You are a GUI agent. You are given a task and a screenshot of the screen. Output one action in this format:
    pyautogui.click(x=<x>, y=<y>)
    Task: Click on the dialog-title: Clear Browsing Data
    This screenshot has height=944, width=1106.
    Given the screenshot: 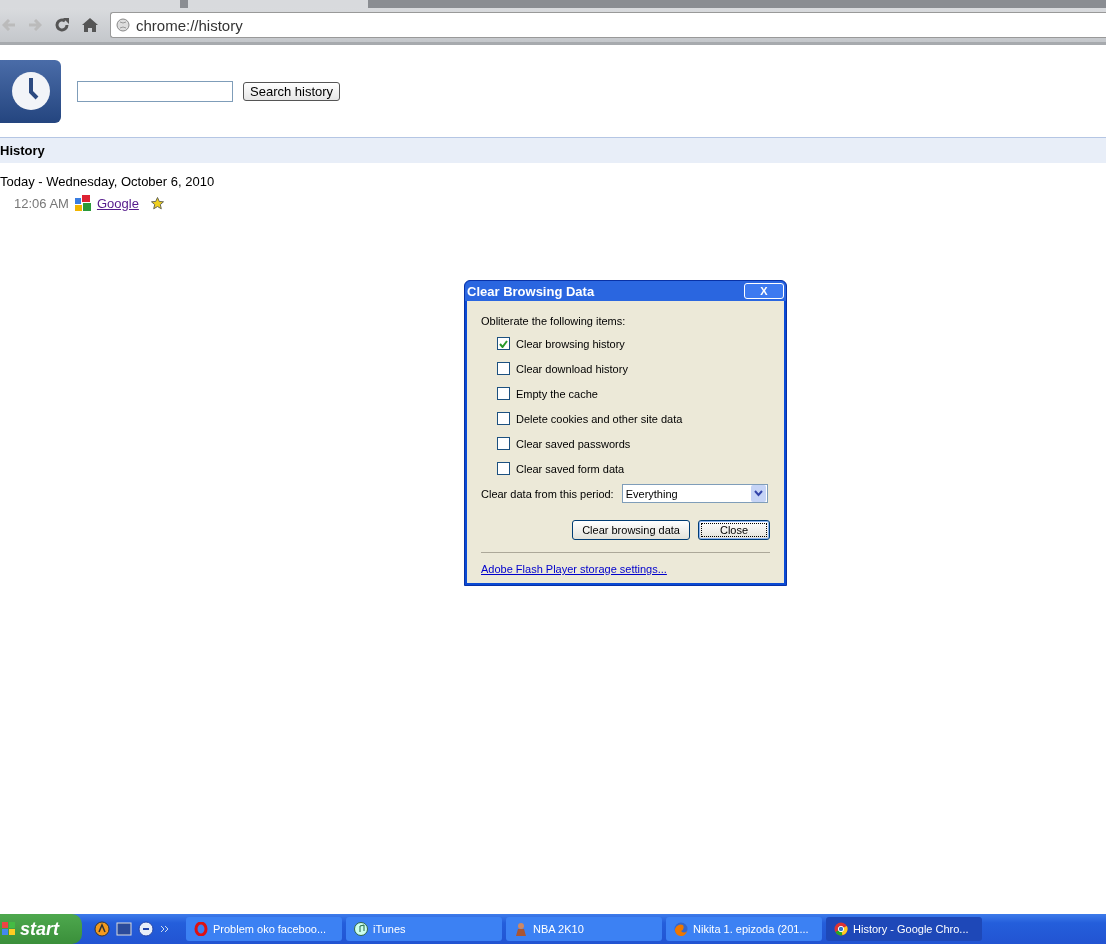 What is the action you would take?
    pyautogui.click(x=531, y=291)
    